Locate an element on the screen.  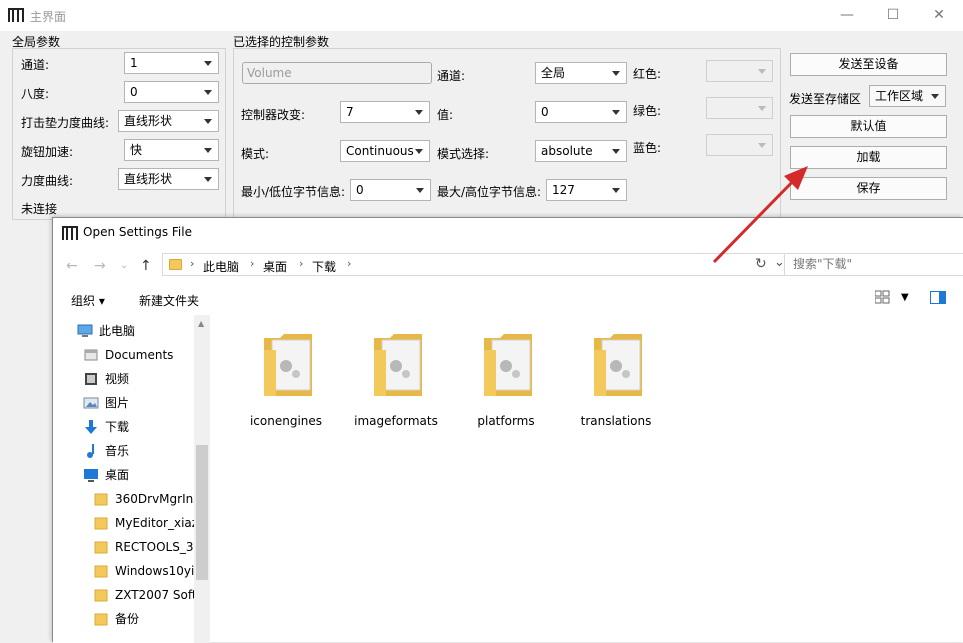
nav-item-label: 桌面 is located at coordinates (117, 475).